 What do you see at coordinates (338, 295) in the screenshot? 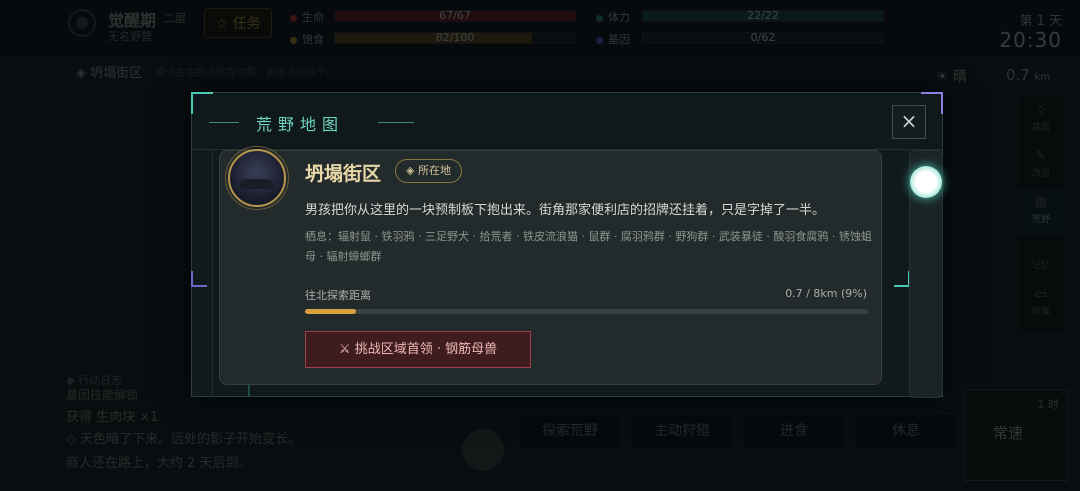
I see `explore-progress-label: 往北探索距离` at bounding box center [338, 295].